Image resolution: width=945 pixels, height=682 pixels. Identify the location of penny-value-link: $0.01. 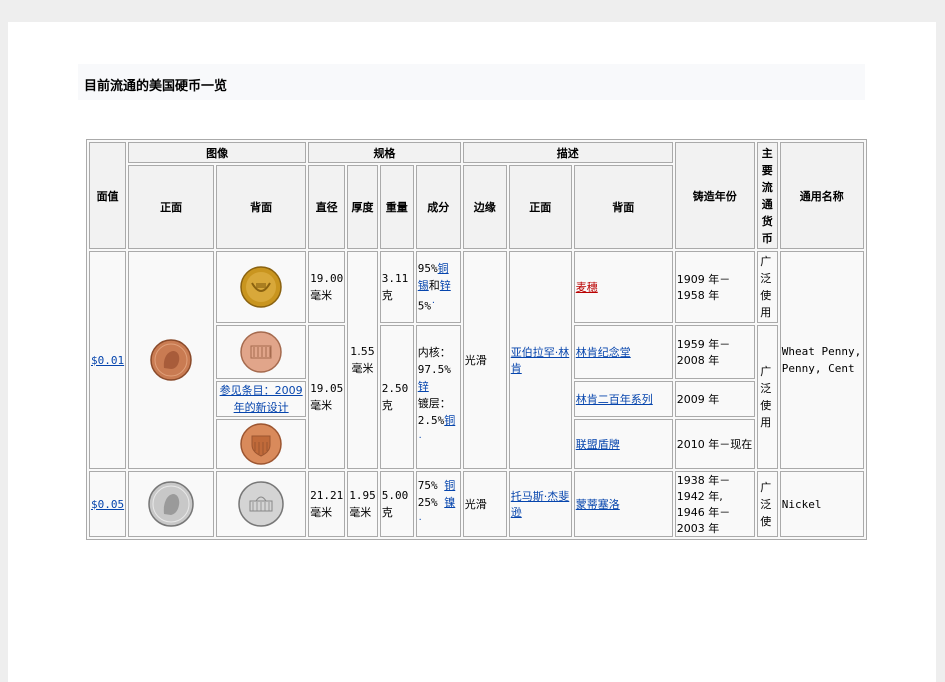
(107, 360).